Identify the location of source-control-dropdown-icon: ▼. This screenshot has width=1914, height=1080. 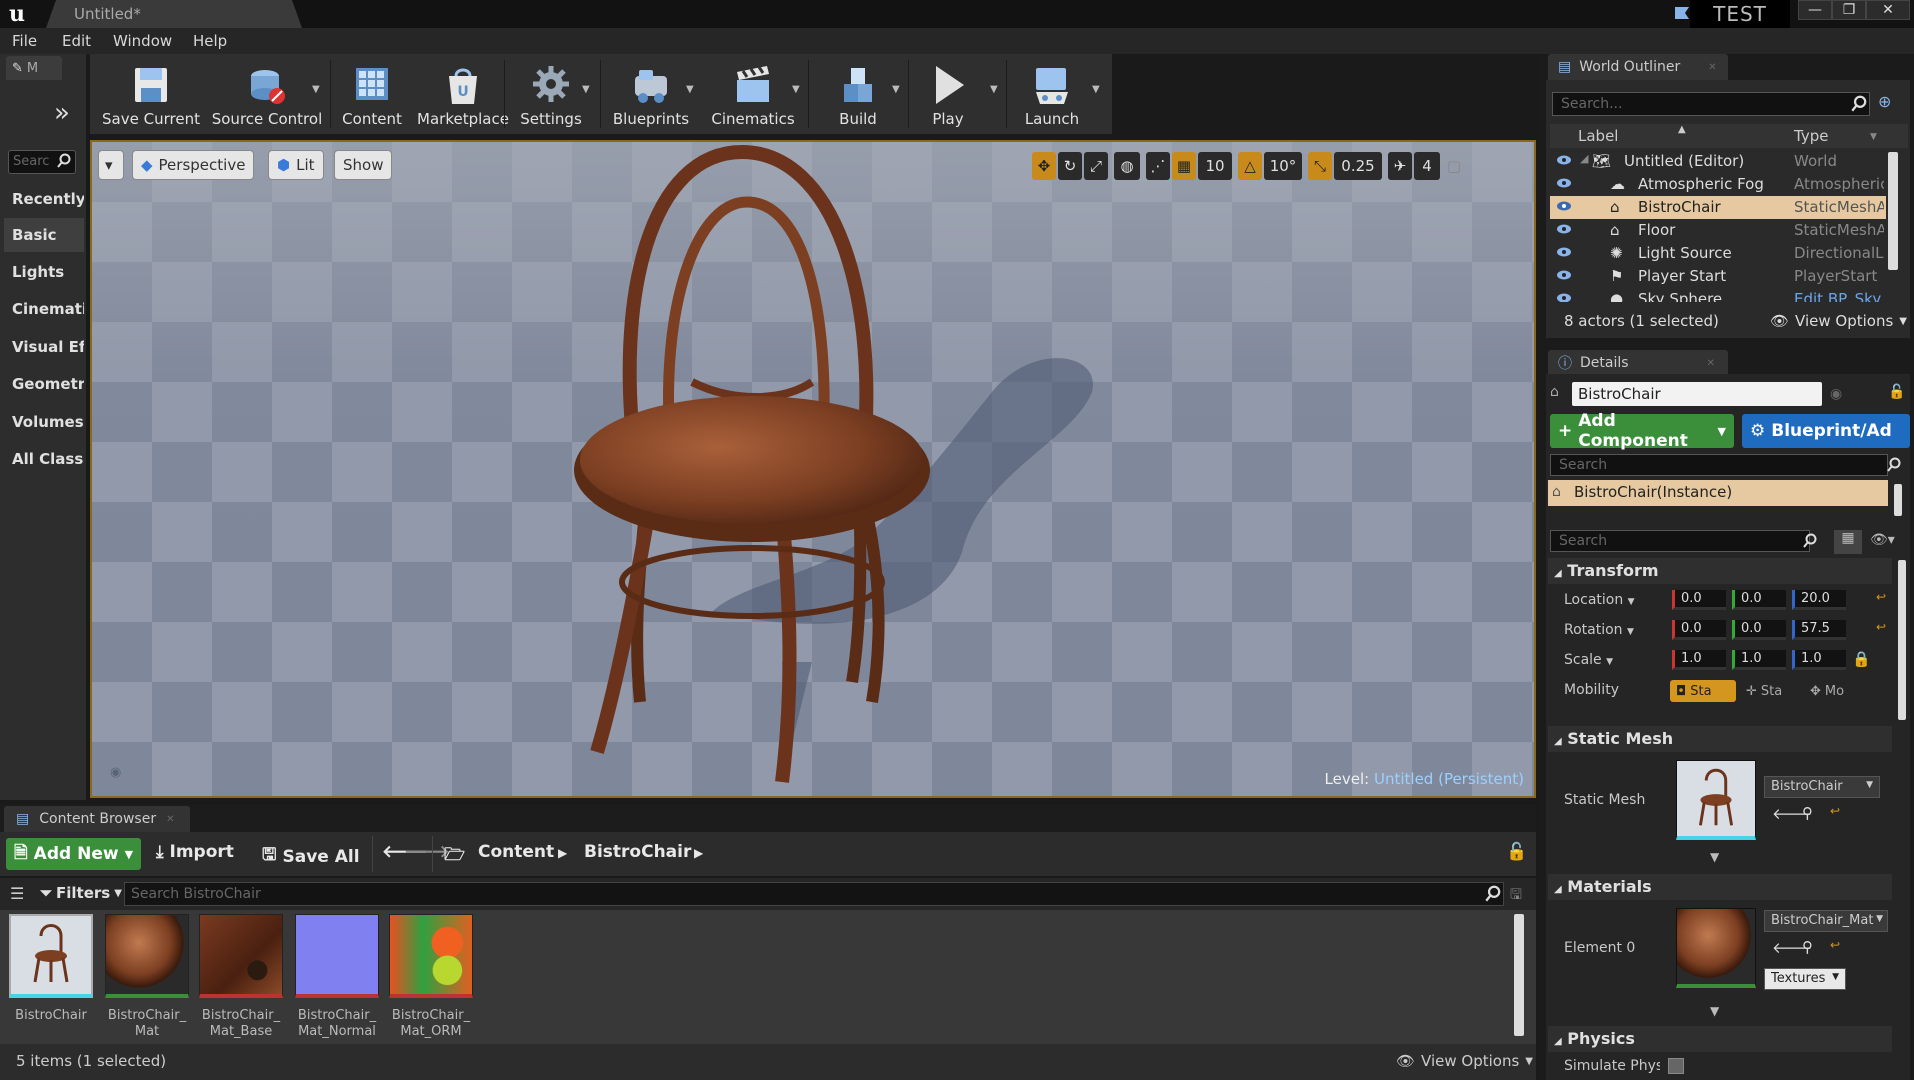
(316, 89).